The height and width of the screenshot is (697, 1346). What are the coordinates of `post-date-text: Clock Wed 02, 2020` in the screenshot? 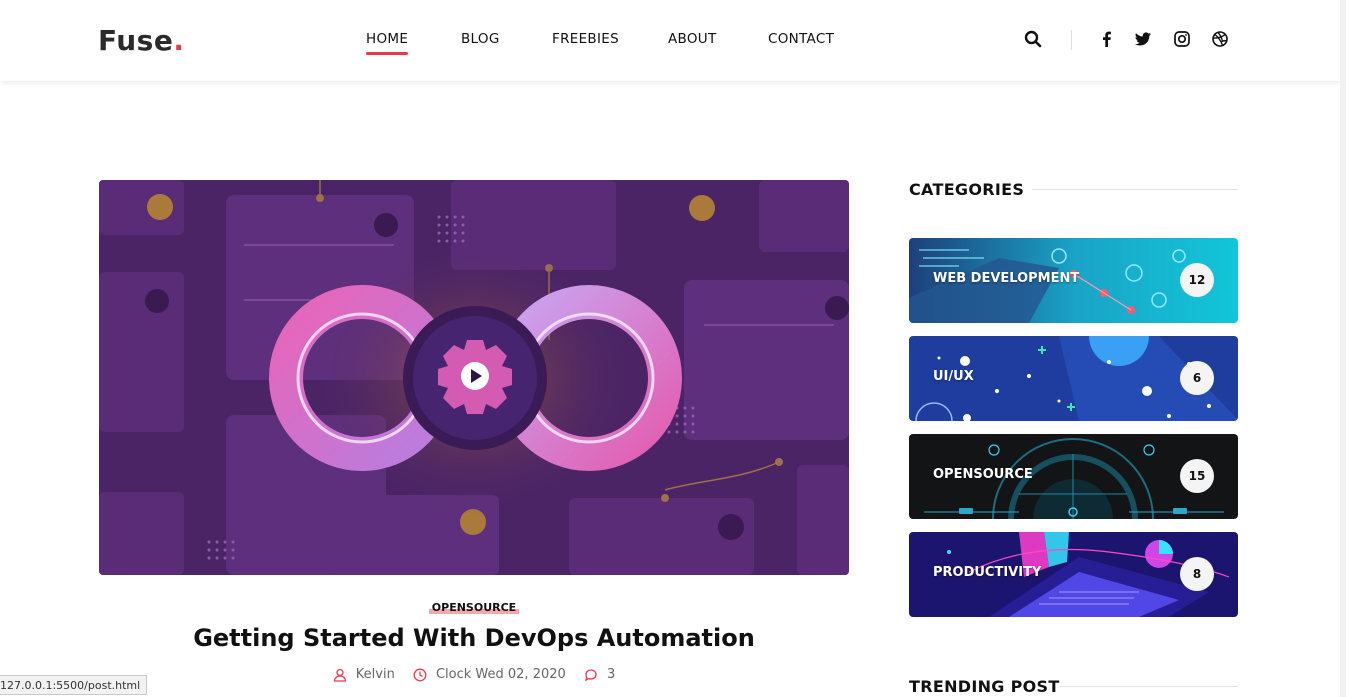 It's located at (500, 674).